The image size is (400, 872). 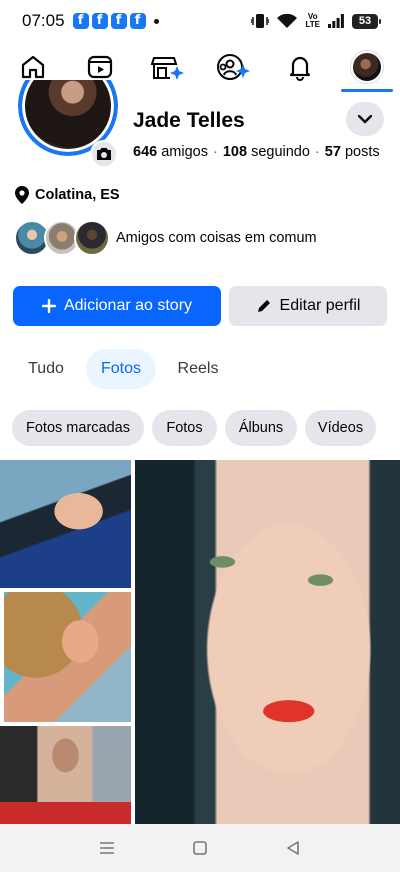 What do you see at coordinates (121, 369) in the screenshot?
I see `tab-photos: Fotos` at bounding box center [121, 369].